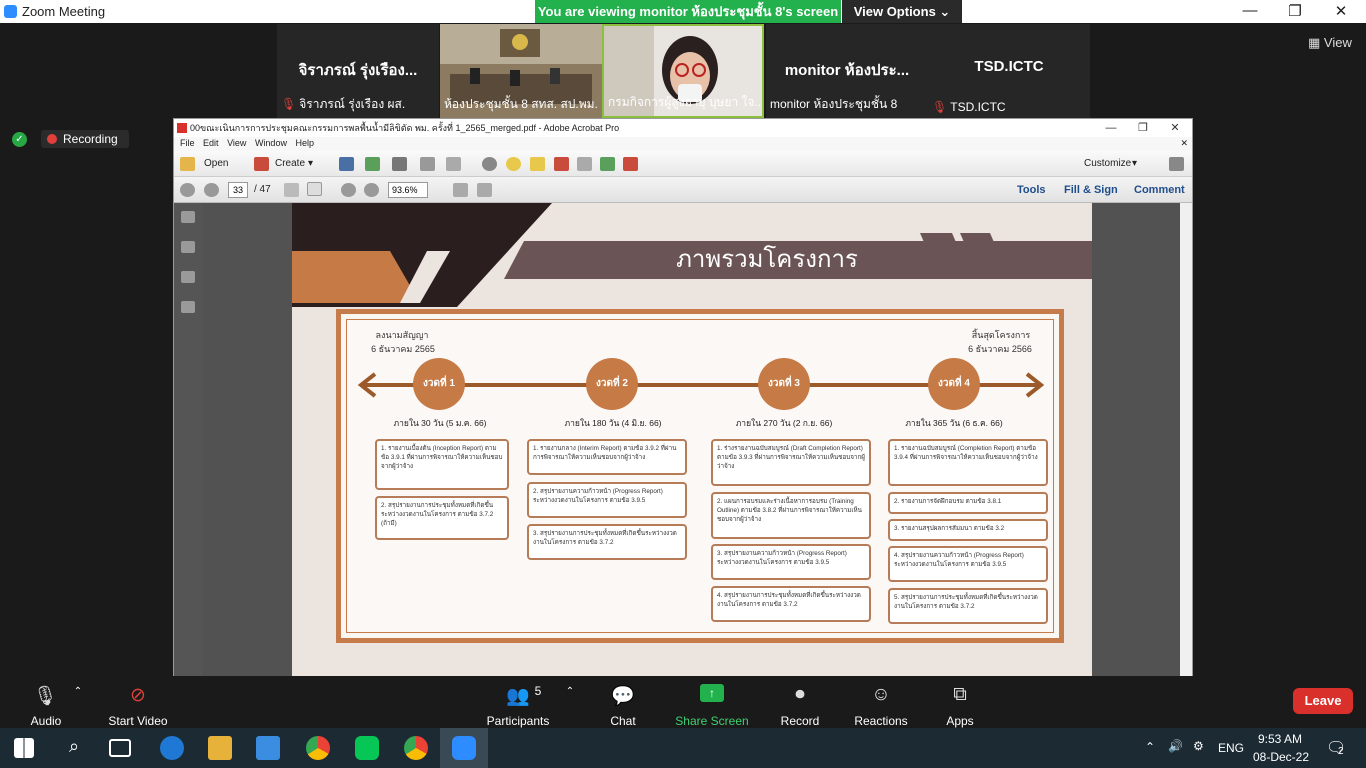 The width and height of the screenshot is (1366, 768). What do you see at coordinates (1295, 11) in the screenshot?
I see `maximize-icon: ❐` at bounding box center [1295, 11].